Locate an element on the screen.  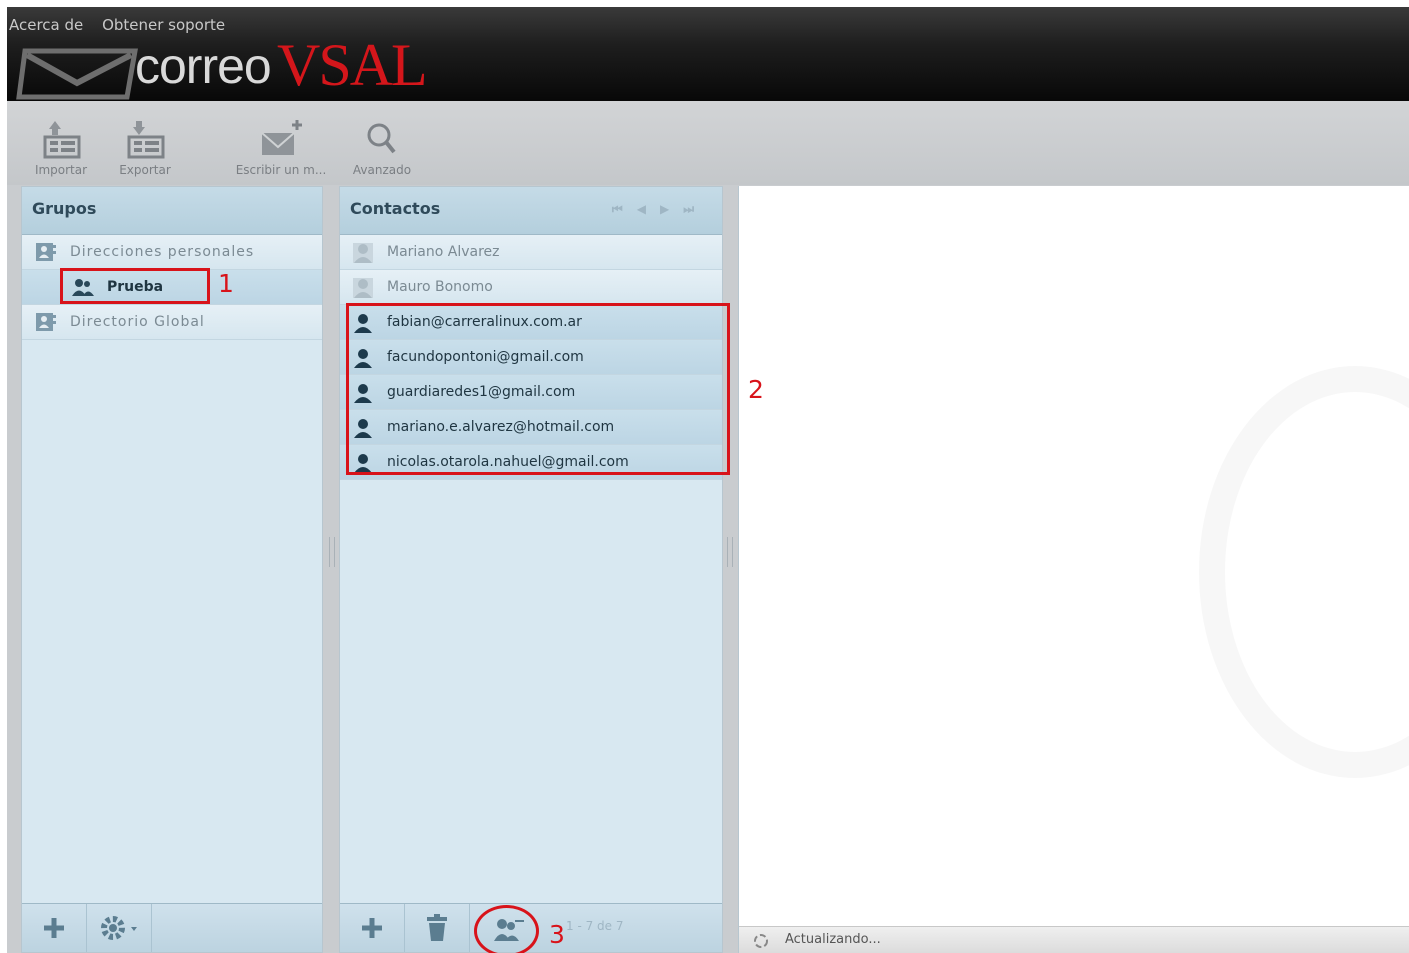
contact-name: Mariano Alvarez is located at coordinates (443, 252).